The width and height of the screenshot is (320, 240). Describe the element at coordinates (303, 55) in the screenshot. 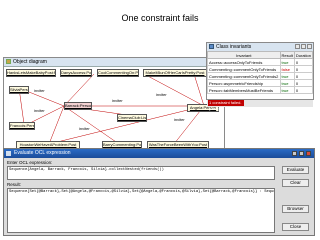

I see `column-header: Duration` at that location.